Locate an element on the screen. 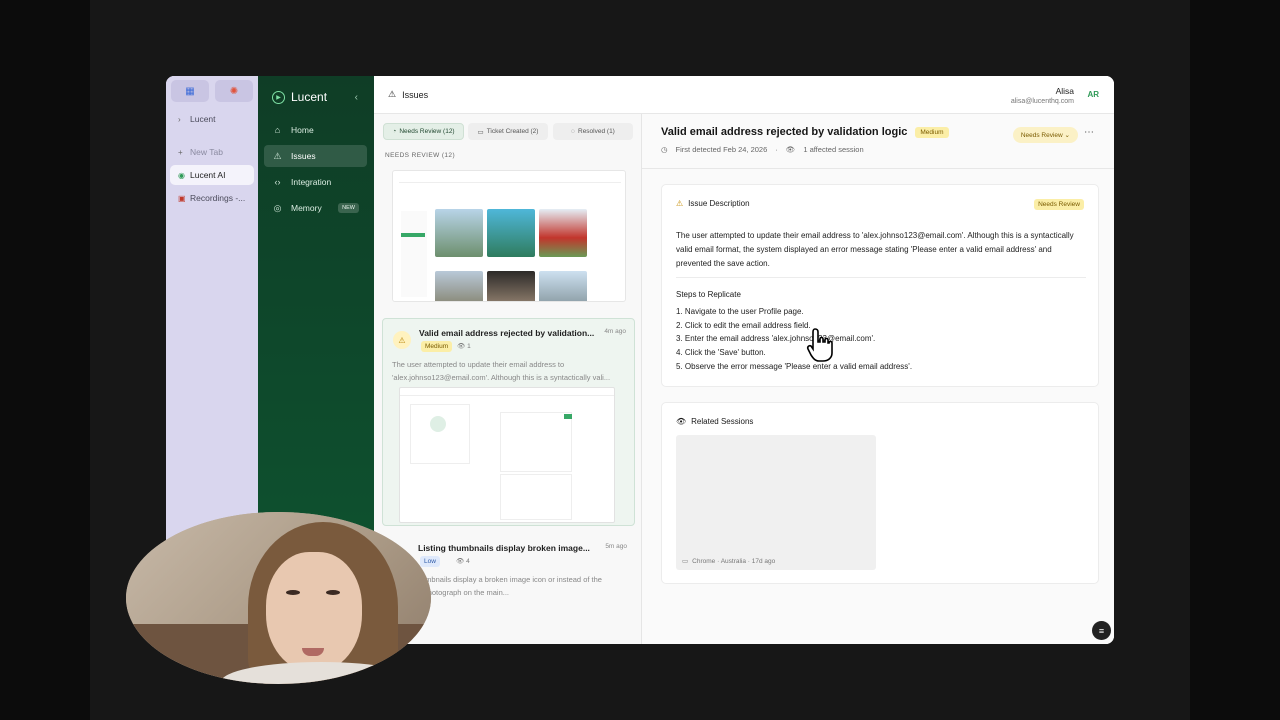 The width and height of the screenshot is (1280, 720). view-count: 👁 4 is located at coordinates (463, 561).